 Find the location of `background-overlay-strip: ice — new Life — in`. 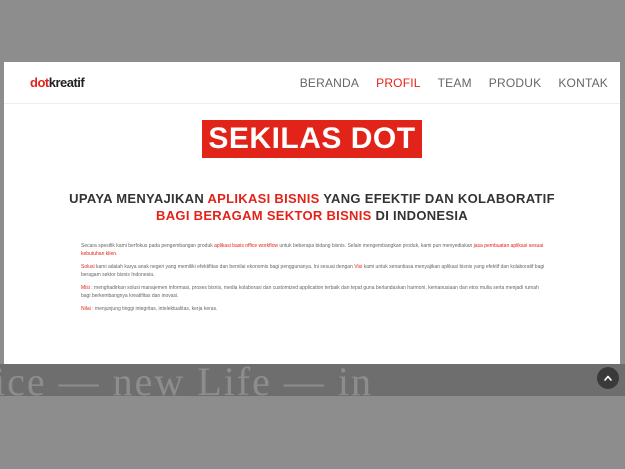

background-overlay-strip: ice — new Life — in is located at coordinates (312, 380).